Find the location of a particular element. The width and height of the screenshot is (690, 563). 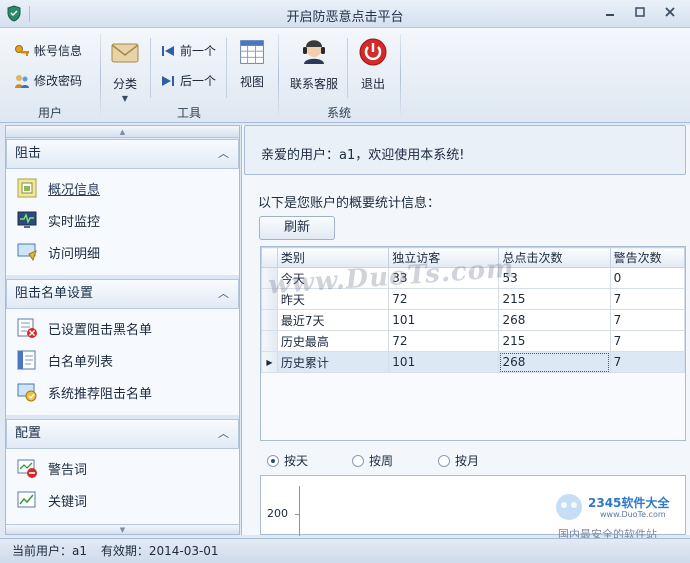

grid-view-icon is located at coordinates (252, 52).